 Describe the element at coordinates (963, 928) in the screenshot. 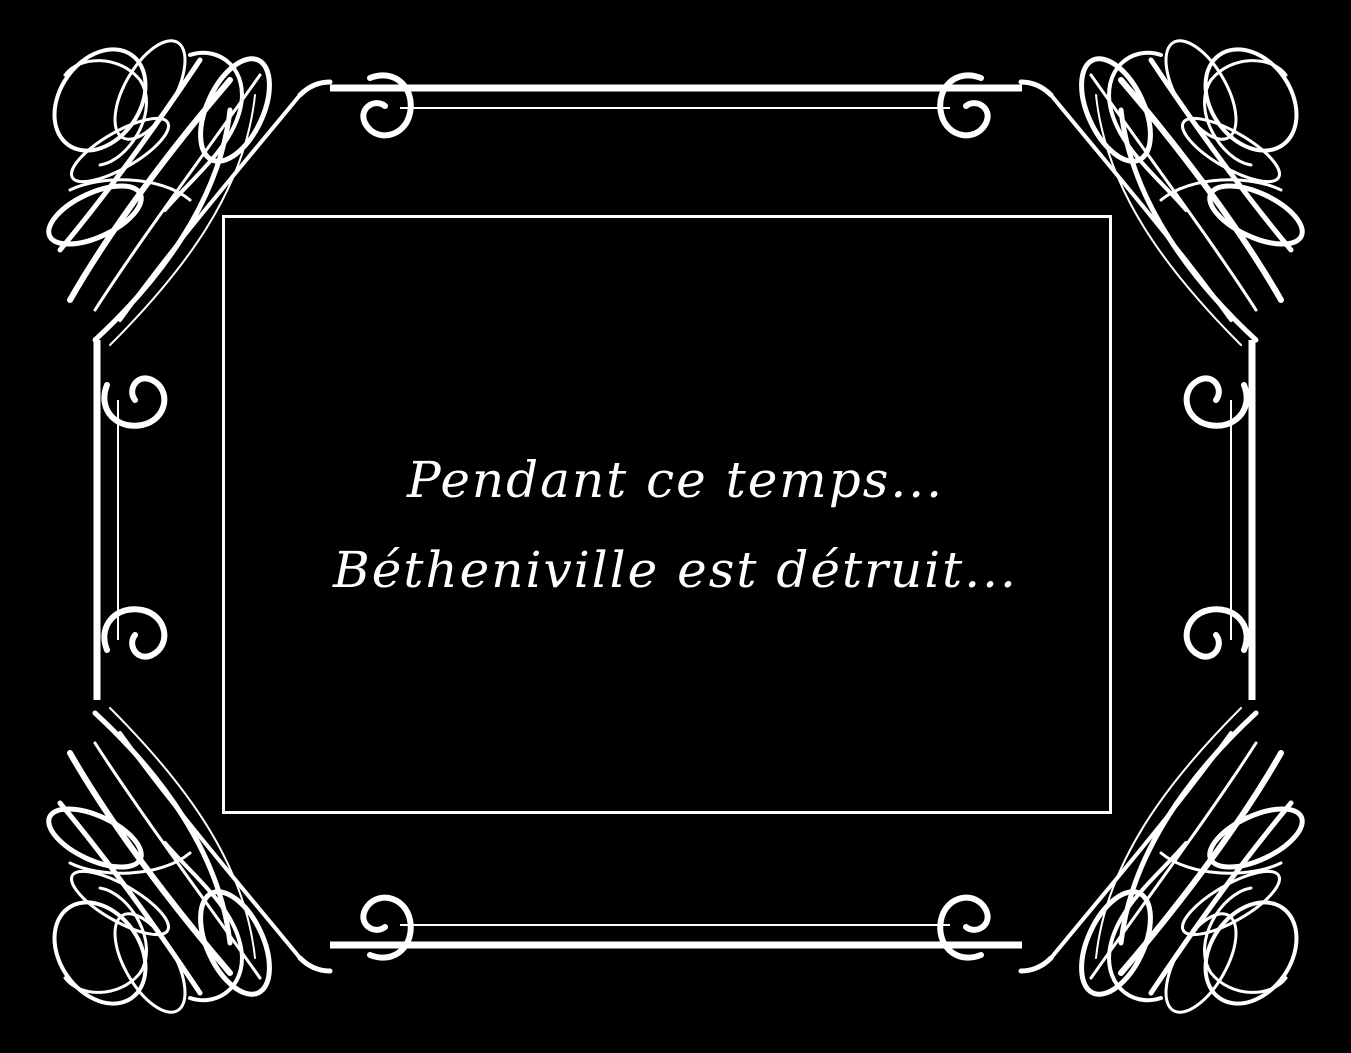

I see `curl-bottom-right` at that location.